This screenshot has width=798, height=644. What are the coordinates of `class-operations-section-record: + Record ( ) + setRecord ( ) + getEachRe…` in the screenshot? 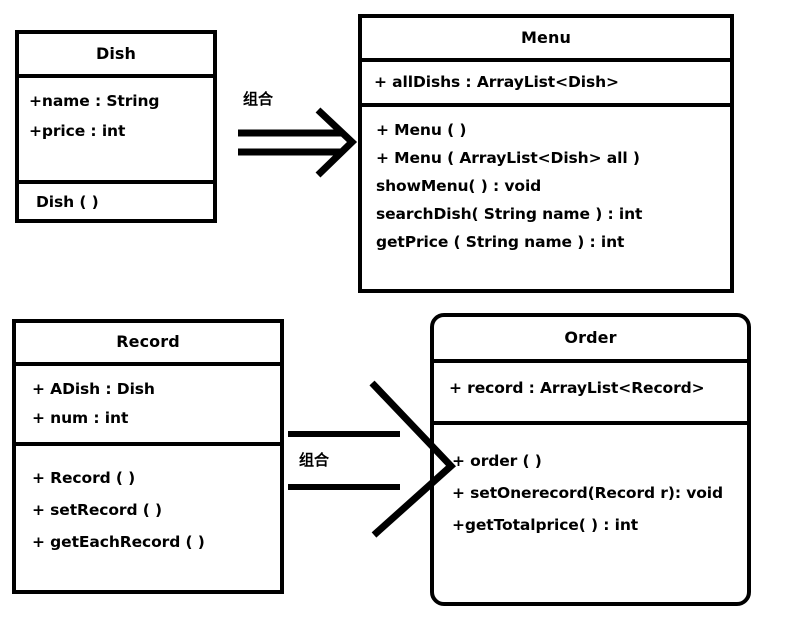 It's located at (148, 518).